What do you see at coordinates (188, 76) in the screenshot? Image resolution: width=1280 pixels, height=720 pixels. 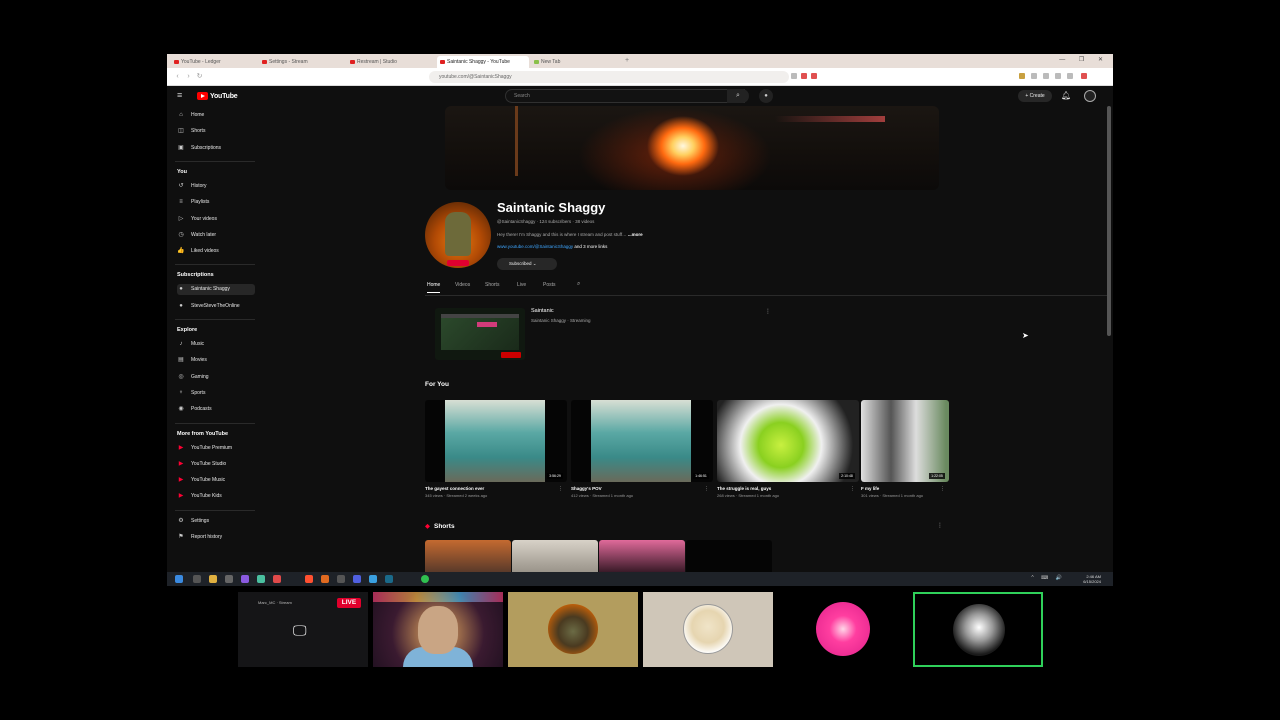 I see `forward-icon: ›` at bounding box center [188, 76].